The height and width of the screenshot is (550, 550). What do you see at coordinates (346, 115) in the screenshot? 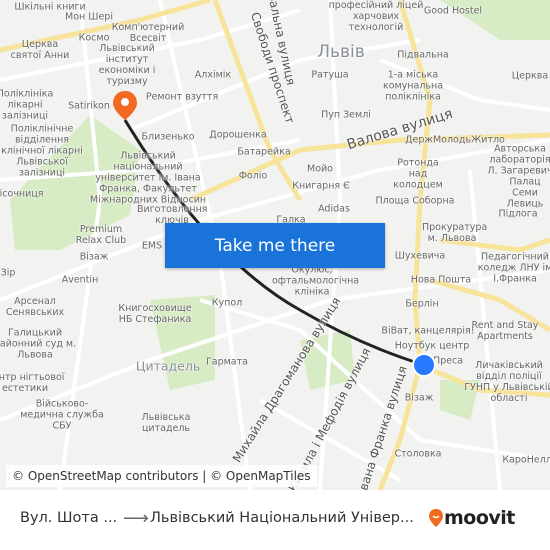
I see `map-label: Пуп Землі` at bounding box center [346, 115].